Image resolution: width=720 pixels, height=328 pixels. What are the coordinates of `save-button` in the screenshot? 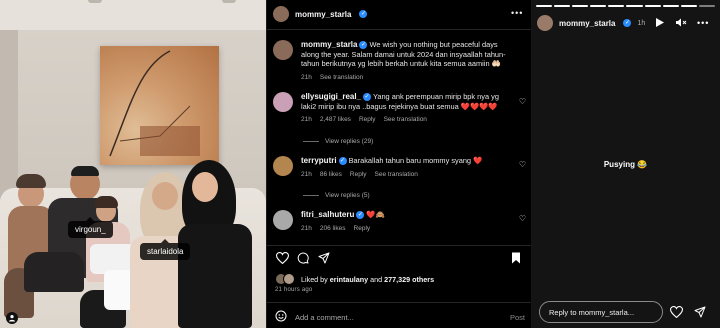 It's located at (516, 258).